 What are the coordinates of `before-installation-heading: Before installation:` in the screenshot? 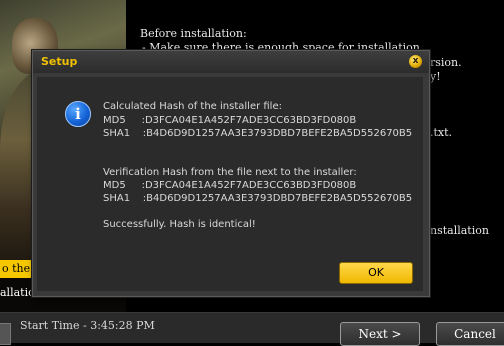 It's located at (193, 33).